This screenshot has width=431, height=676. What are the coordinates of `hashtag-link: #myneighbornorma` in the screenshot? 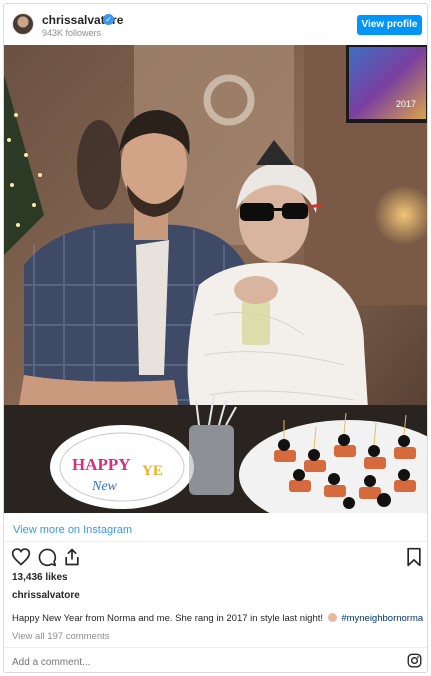 It's located at (382, 618).